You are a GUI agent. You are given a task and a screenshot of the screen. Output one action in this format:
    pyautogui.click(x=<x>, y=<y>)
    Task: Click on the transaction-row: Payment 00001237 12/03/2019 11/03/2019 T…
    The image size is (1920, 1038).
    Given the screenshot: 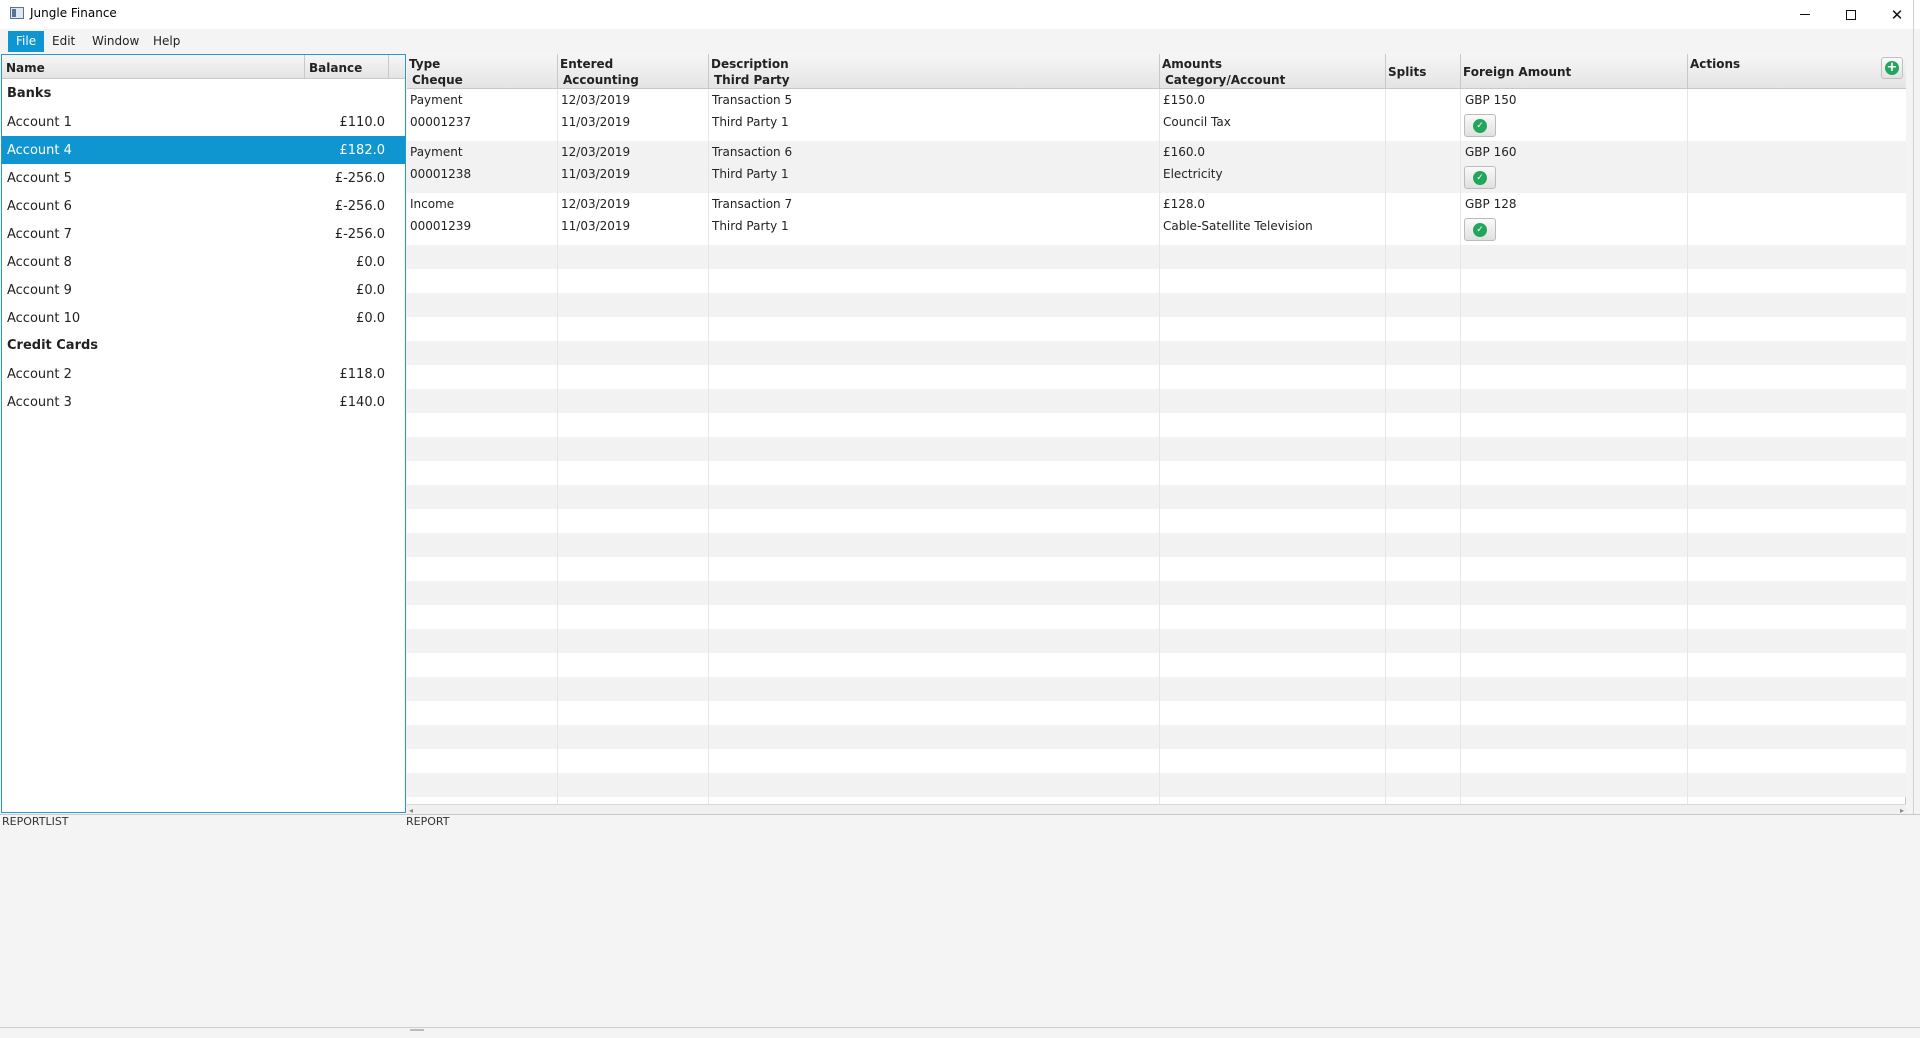 What is the action you would take?
    pyautogui.click(x=1156, y=115)
    